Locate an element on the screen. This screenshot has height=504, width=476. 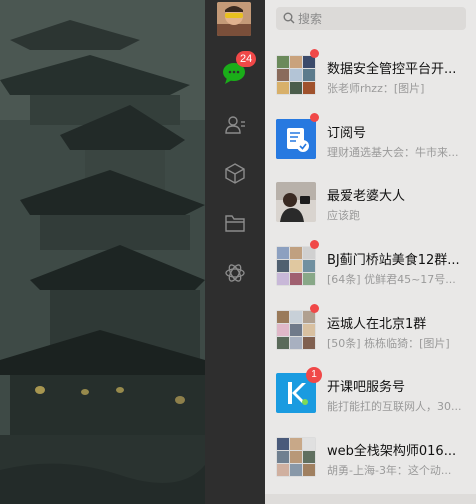
contacts-icon is located at coordinates (235, 125).